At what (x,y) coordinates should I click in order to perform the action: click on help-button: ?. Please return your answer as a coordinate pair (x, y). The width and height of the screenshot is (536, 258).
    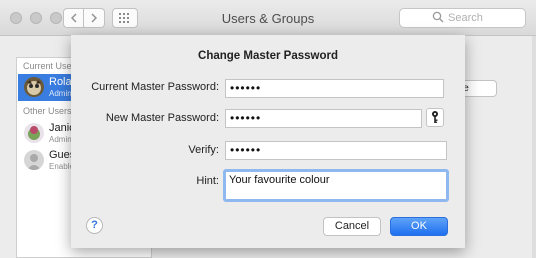
    Looking at the image, I should click on (94, 225).